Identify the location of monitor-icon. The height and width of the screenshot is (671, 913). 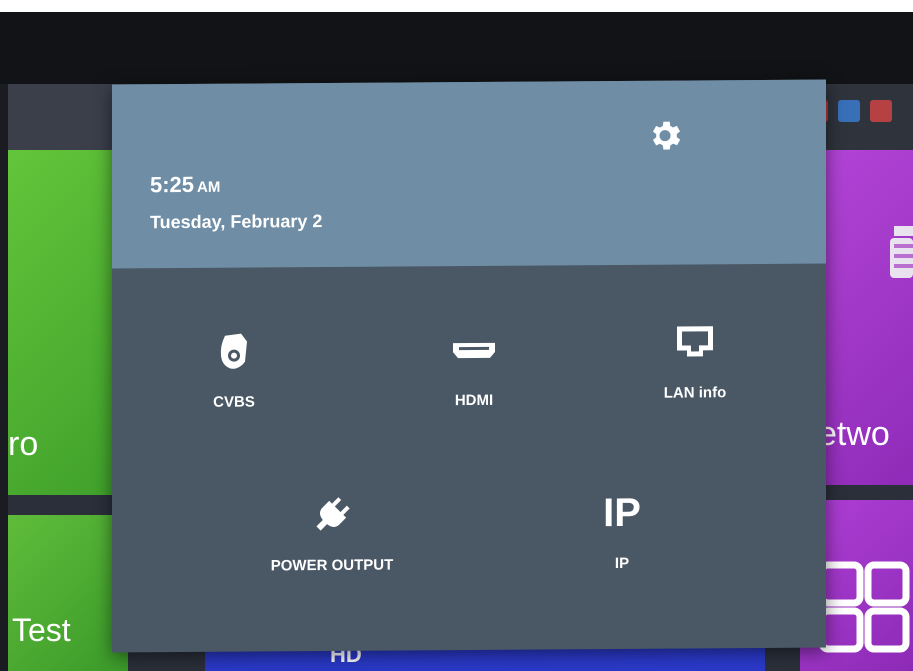
(849, 111).